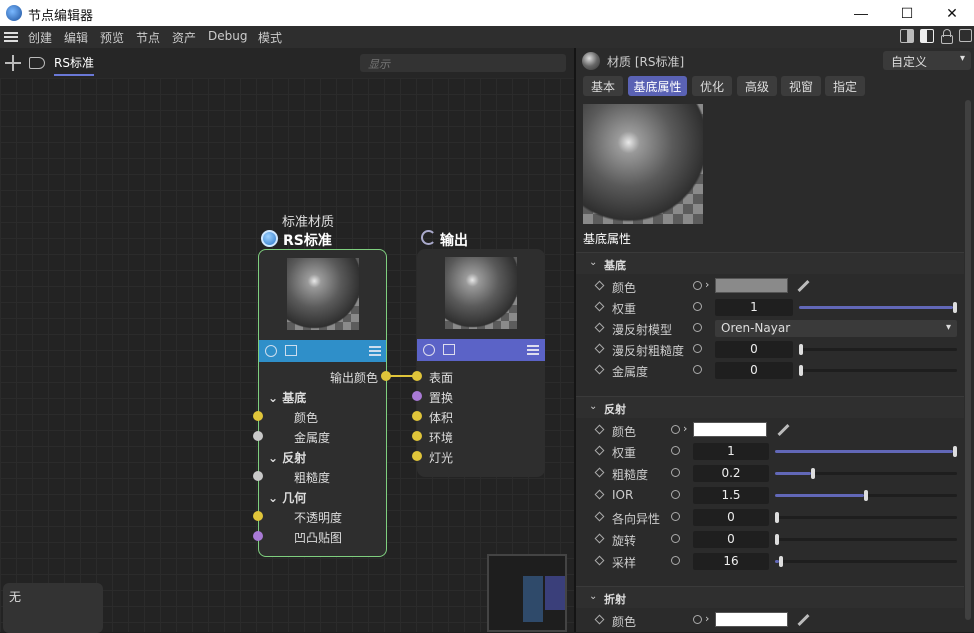  Describe the element at coordinates (112, 37) in the screenshot. I see `menu-preview: 预览` at that location.